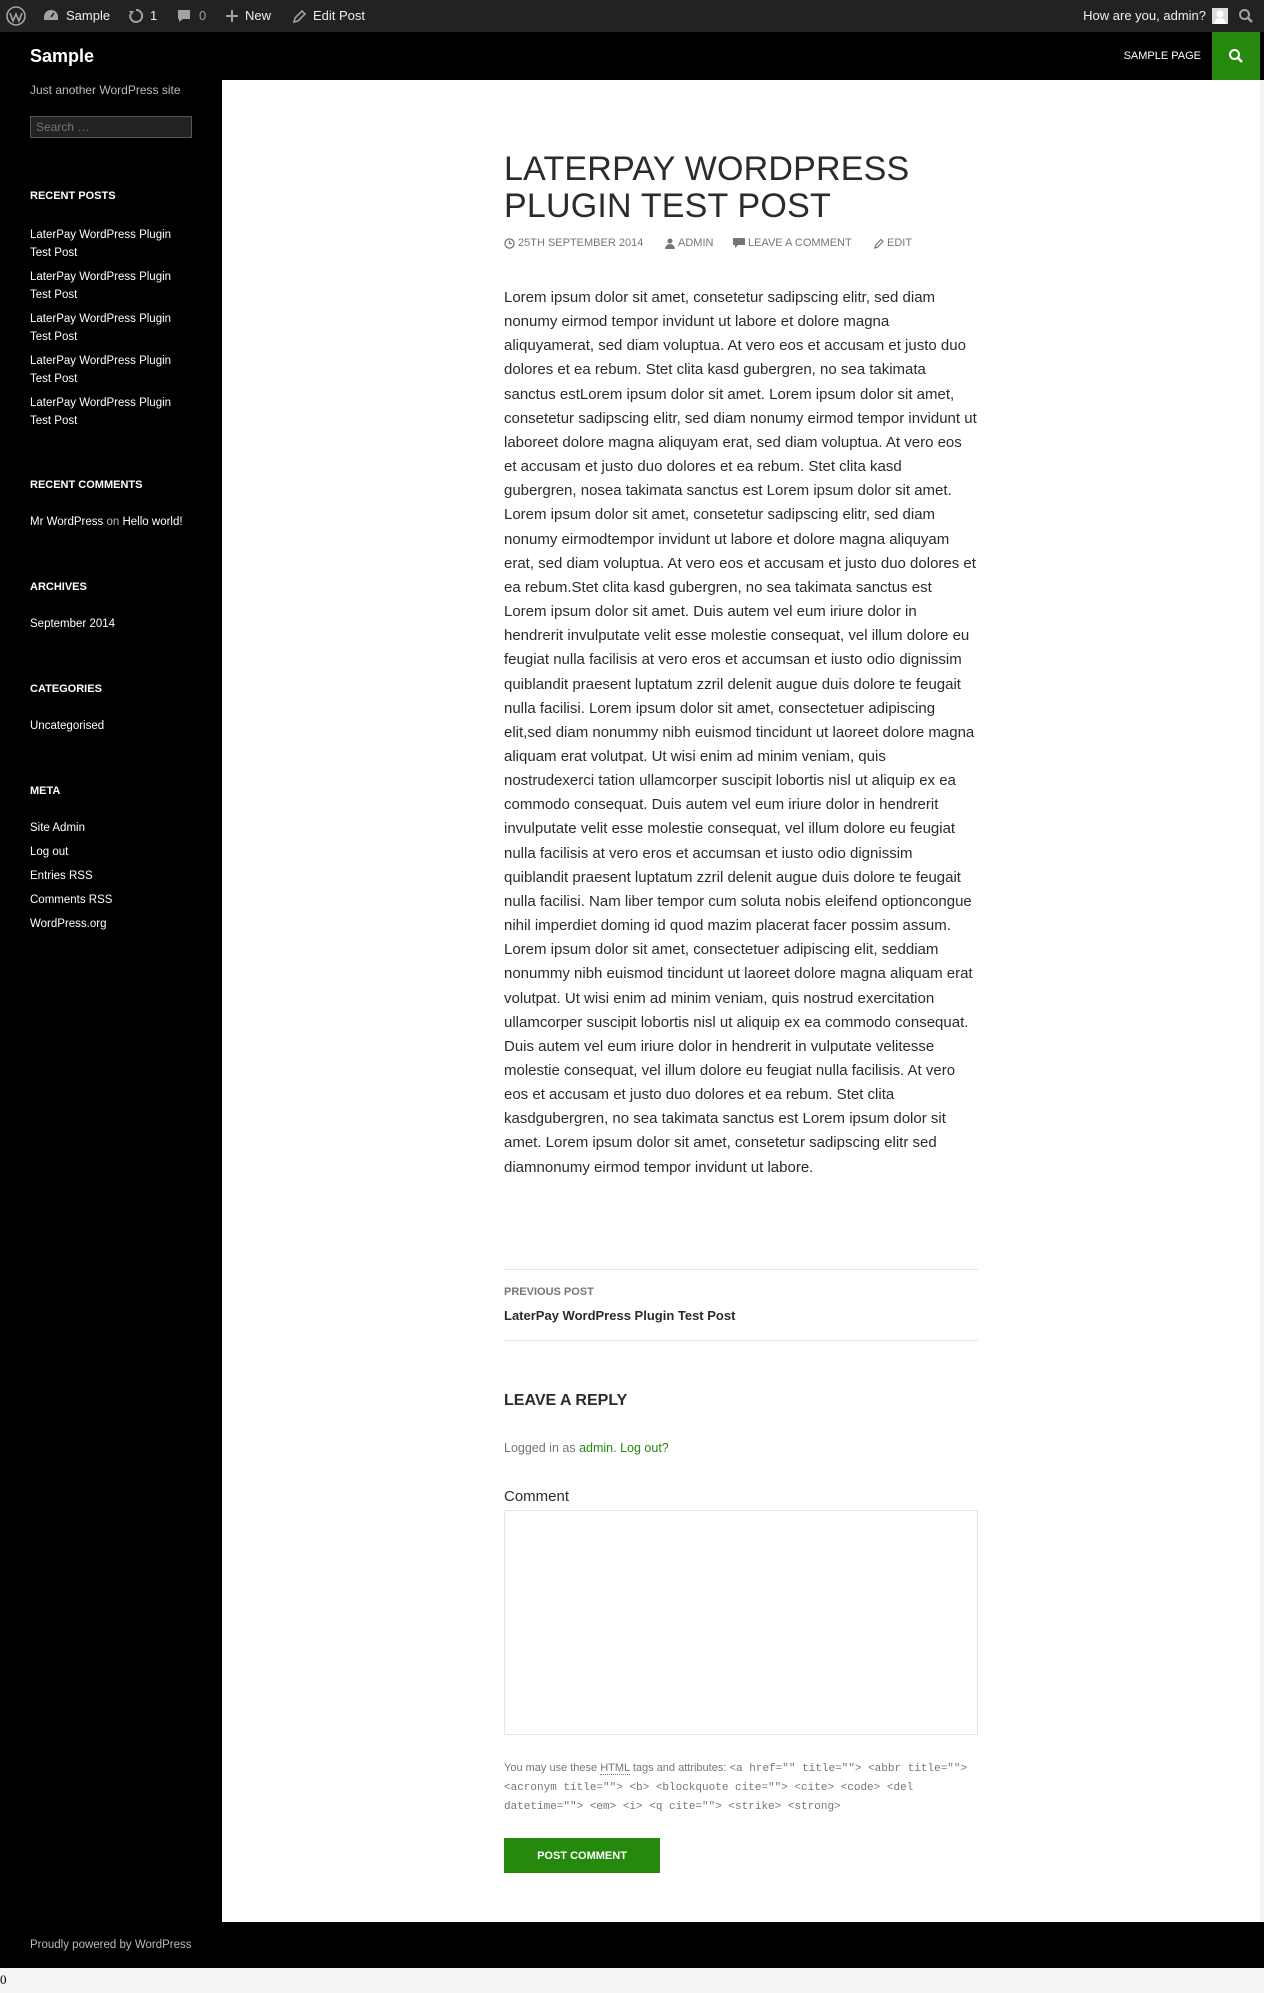  What do you see at coordinates (154, 15) in the screenshot?
I see `updates-count: 1` at bounding box center [154, 15].